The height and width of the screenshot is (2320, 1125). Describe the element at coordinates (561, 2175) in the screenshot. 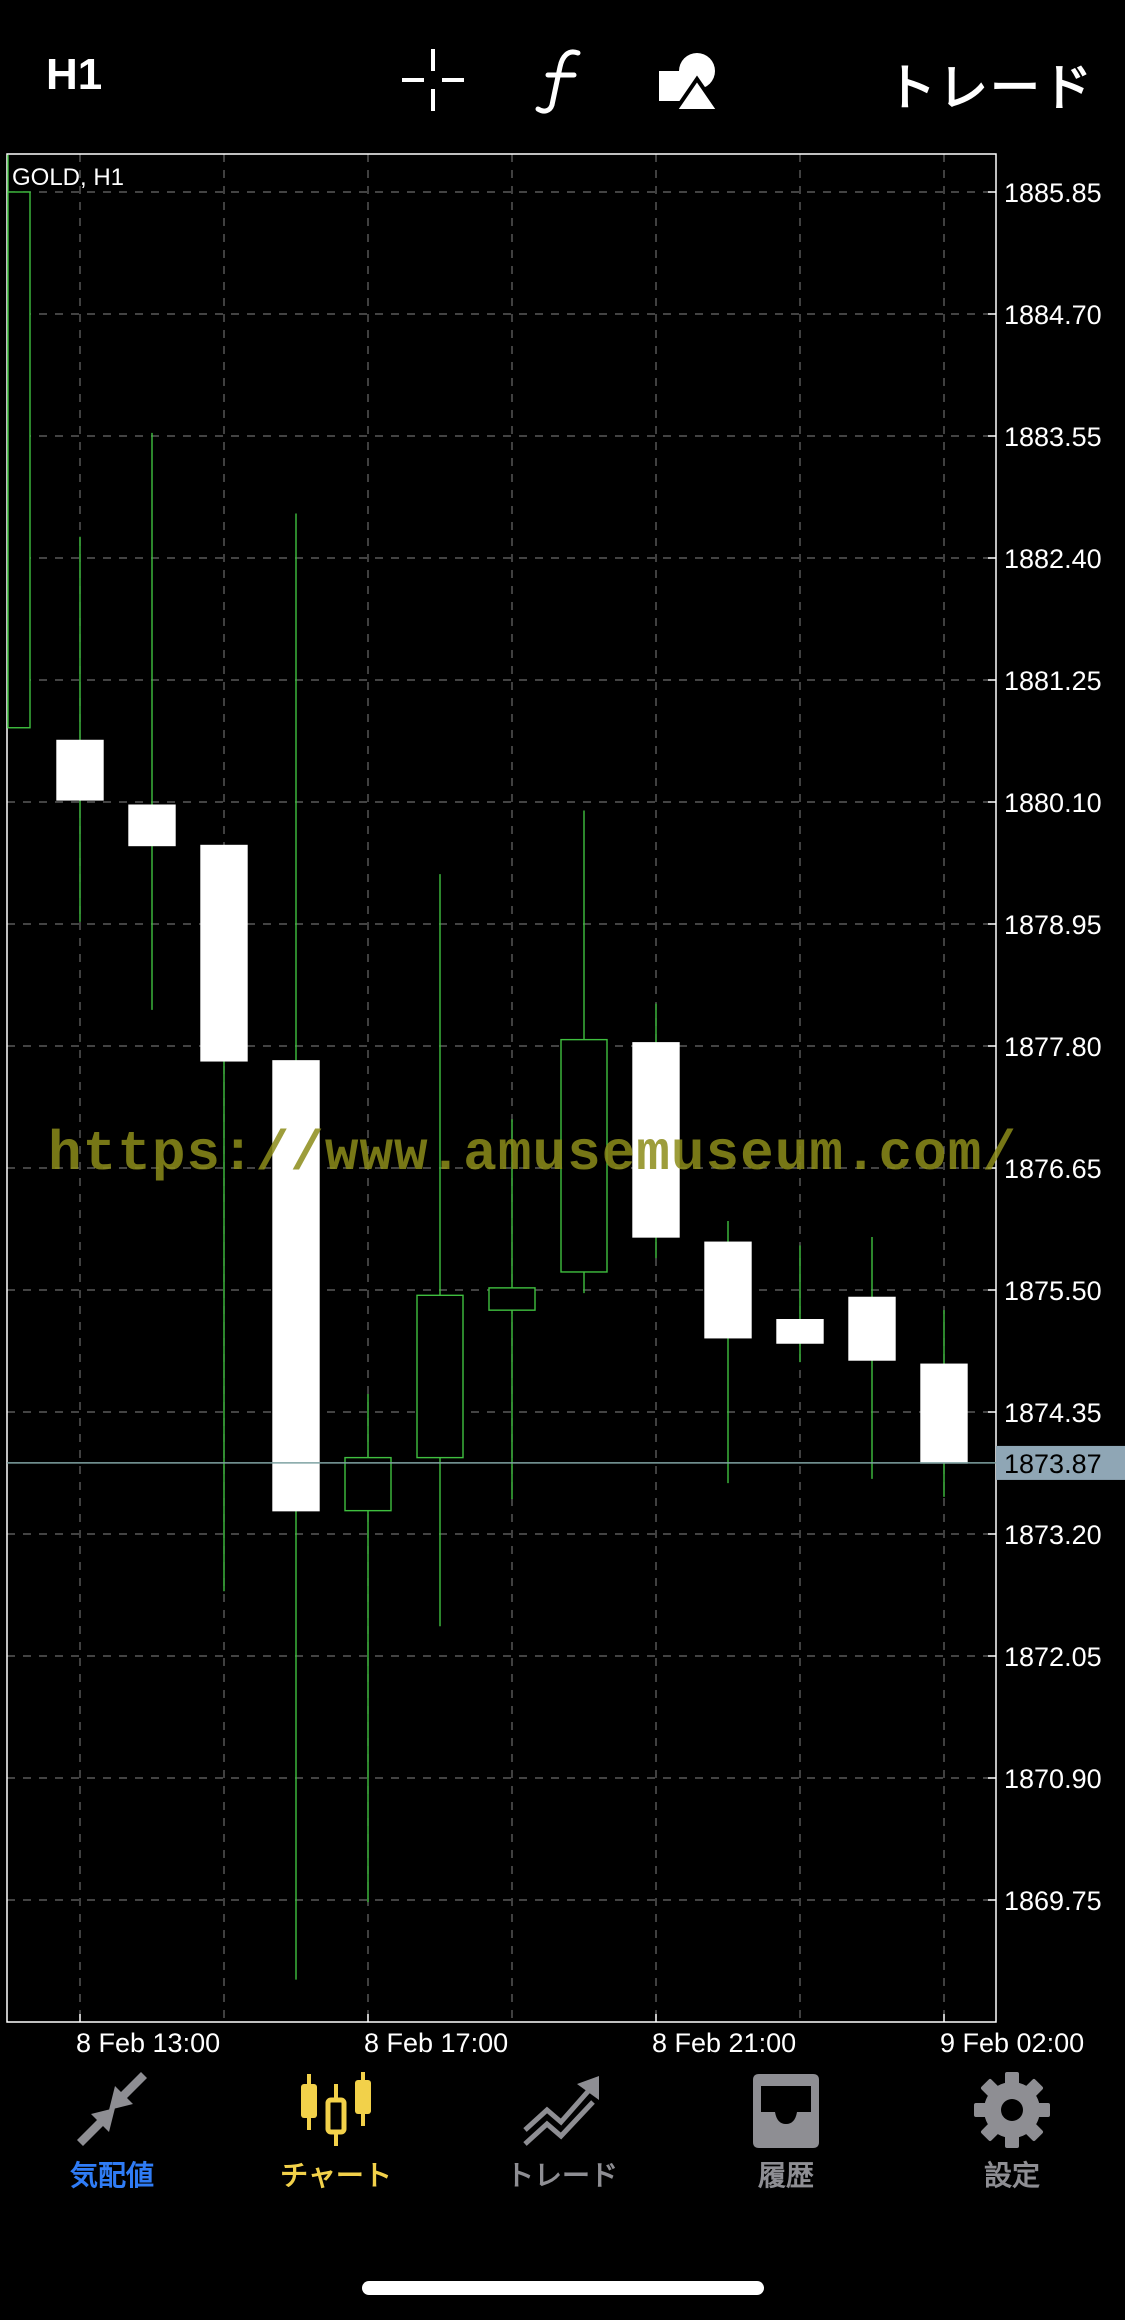

I see `tab-trade-label: トレード` at that location.